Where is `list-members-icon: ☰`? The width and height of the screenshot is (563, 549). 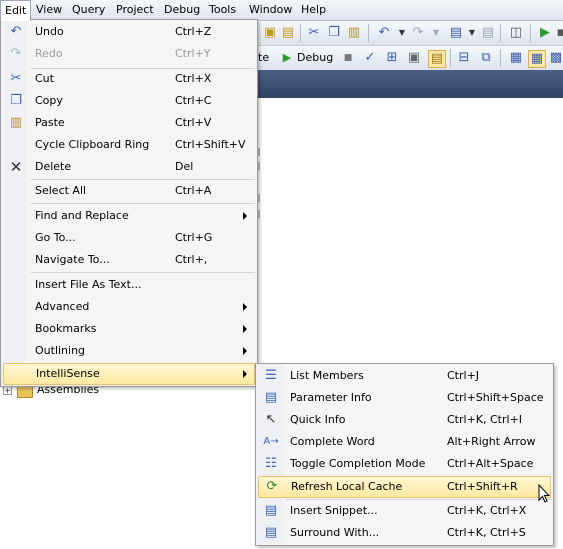
list-members-icon: ☰ is located at coordinates (271, 375).